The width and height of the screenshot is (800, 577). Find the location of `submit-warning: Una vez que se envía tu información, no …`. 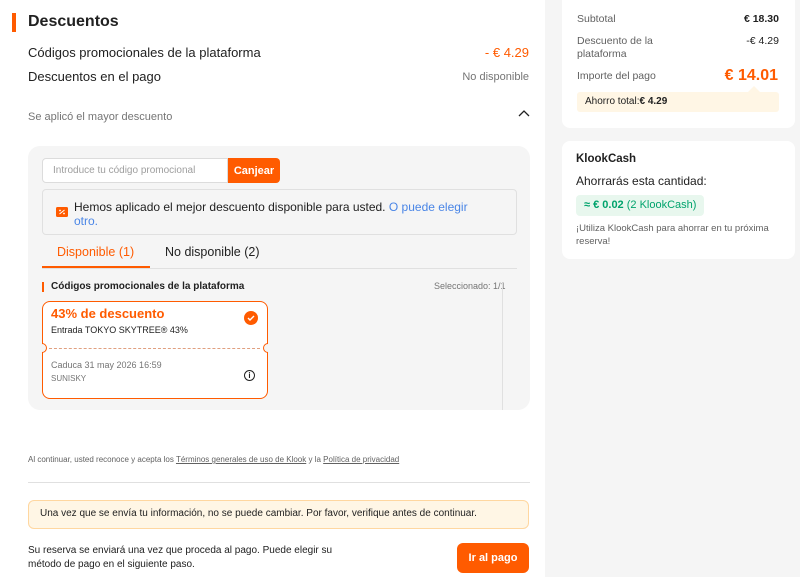

submit-warning: Una vez que se envía tu información, no … is located at coordinates (278, 514).